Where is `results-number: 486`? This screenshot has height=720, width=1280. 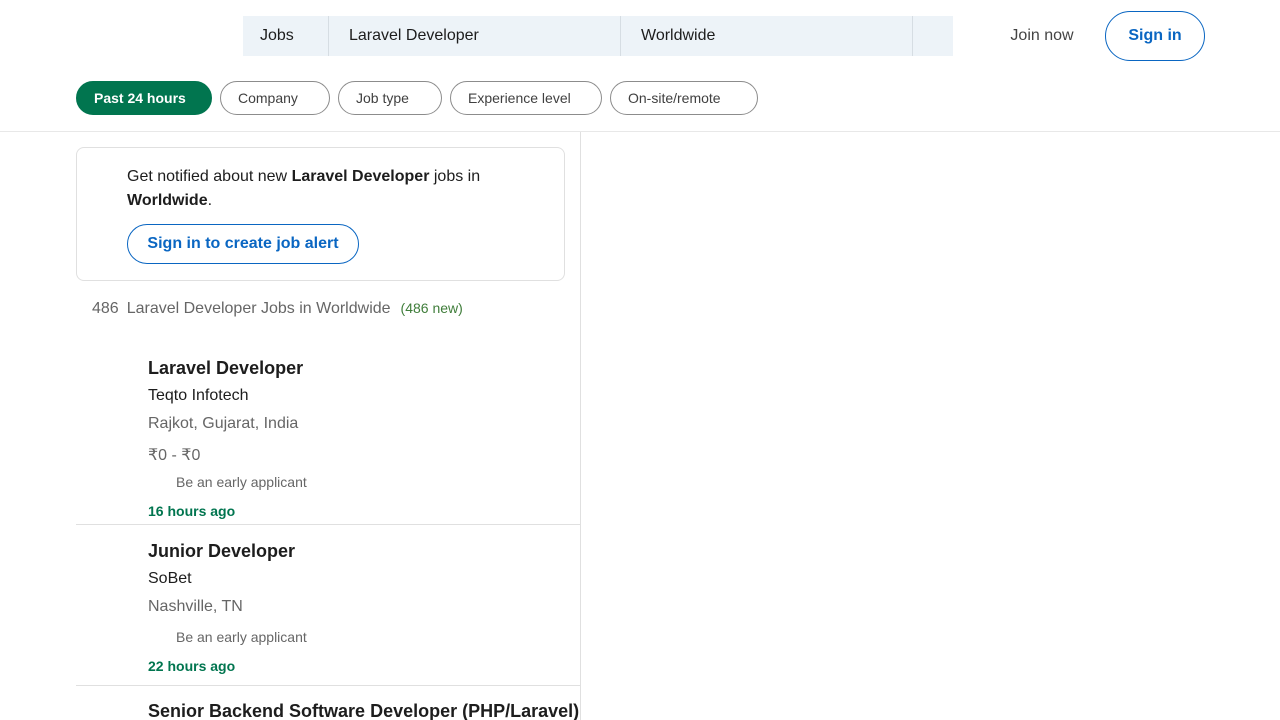 results-number: 486 is located at coordinates (105, 308).